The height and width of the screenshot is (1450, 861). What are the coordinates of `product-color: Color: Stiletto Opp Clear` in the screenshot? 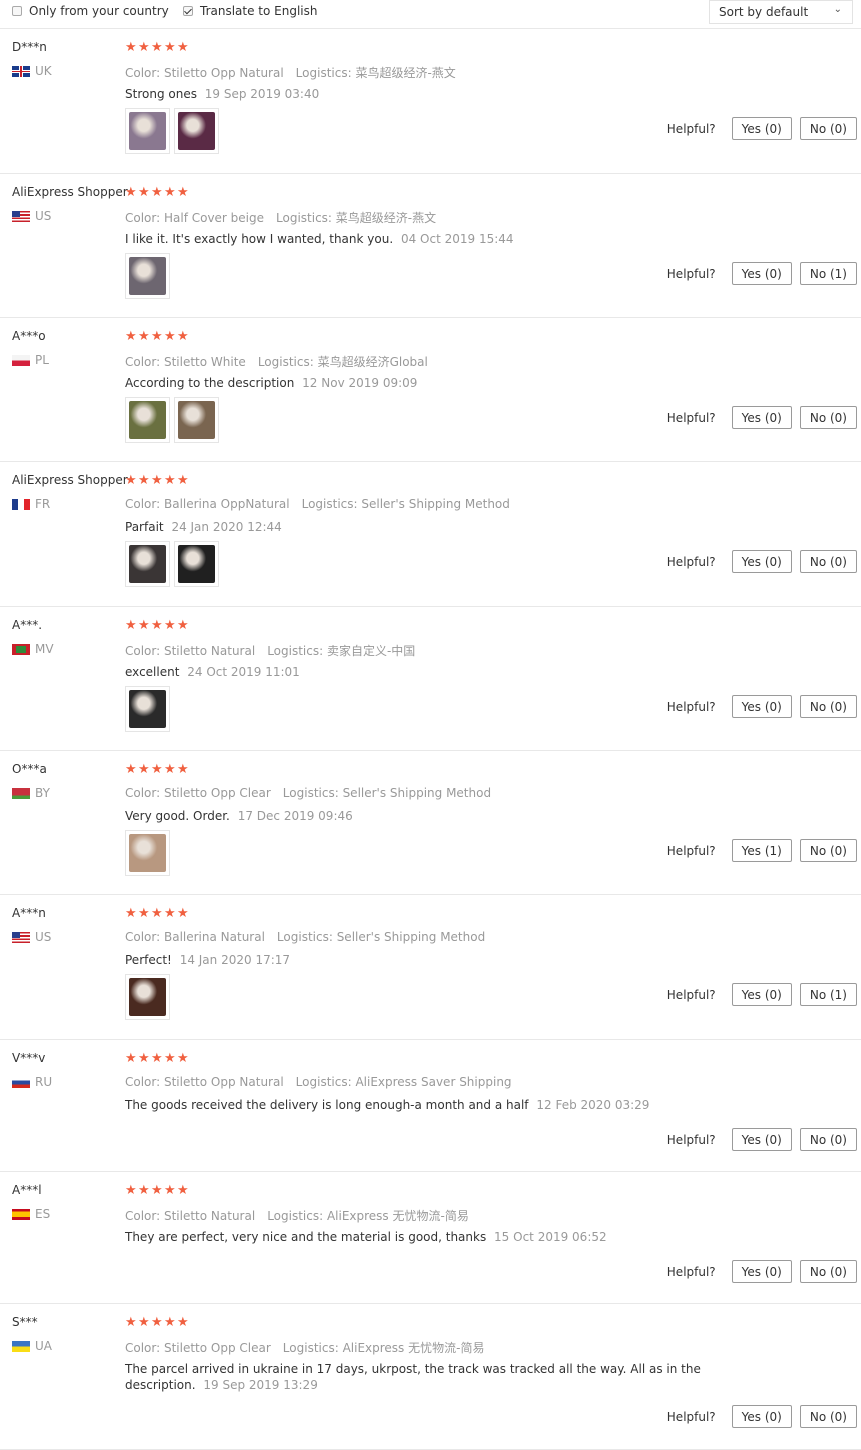 It's located at (198, 793).